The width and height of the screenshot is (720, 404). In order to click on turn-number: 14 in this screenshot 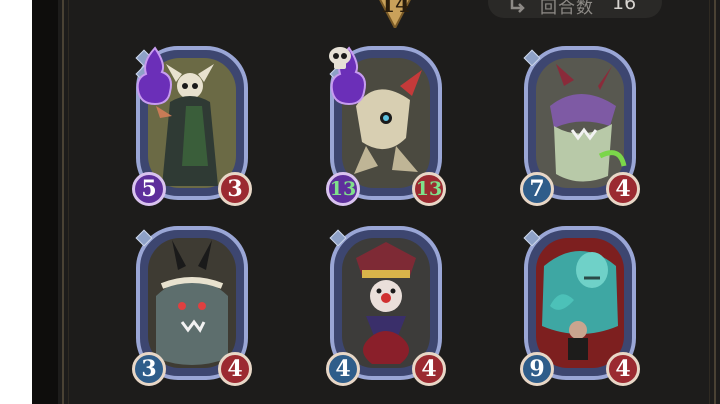, I will do `click(395, 9)`.